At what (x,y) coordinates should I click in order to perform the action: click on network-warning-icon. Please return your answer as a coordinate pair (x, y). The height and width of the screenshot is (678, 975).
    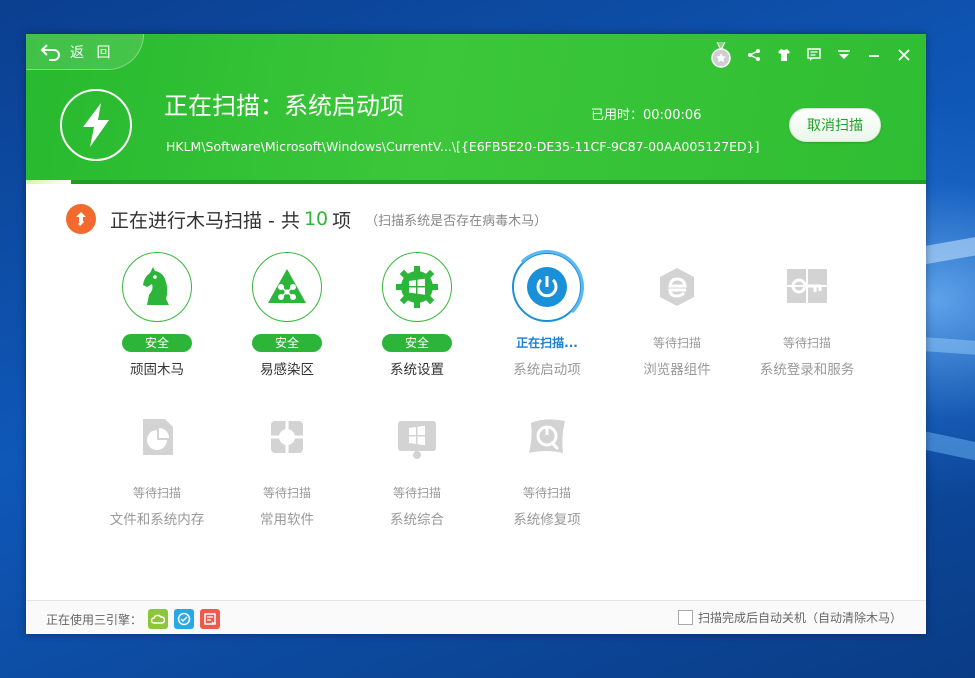
    Looking at the image, I should click on (287, 287).